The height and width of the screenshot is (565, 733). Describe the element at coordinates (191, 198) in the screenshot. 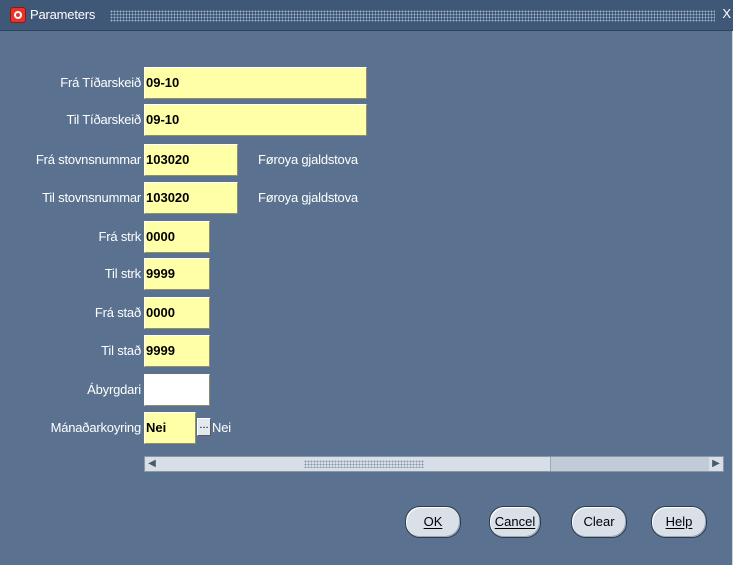

I see `to-institution-field: 103020` at that location.